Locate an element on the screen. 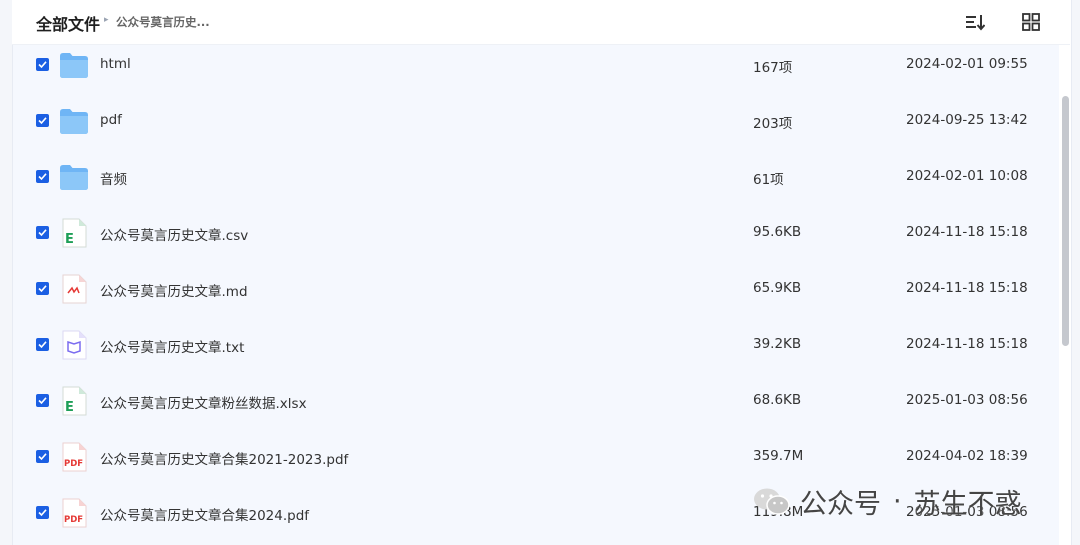  grid-view-button is located at coordinates (1031, 22).